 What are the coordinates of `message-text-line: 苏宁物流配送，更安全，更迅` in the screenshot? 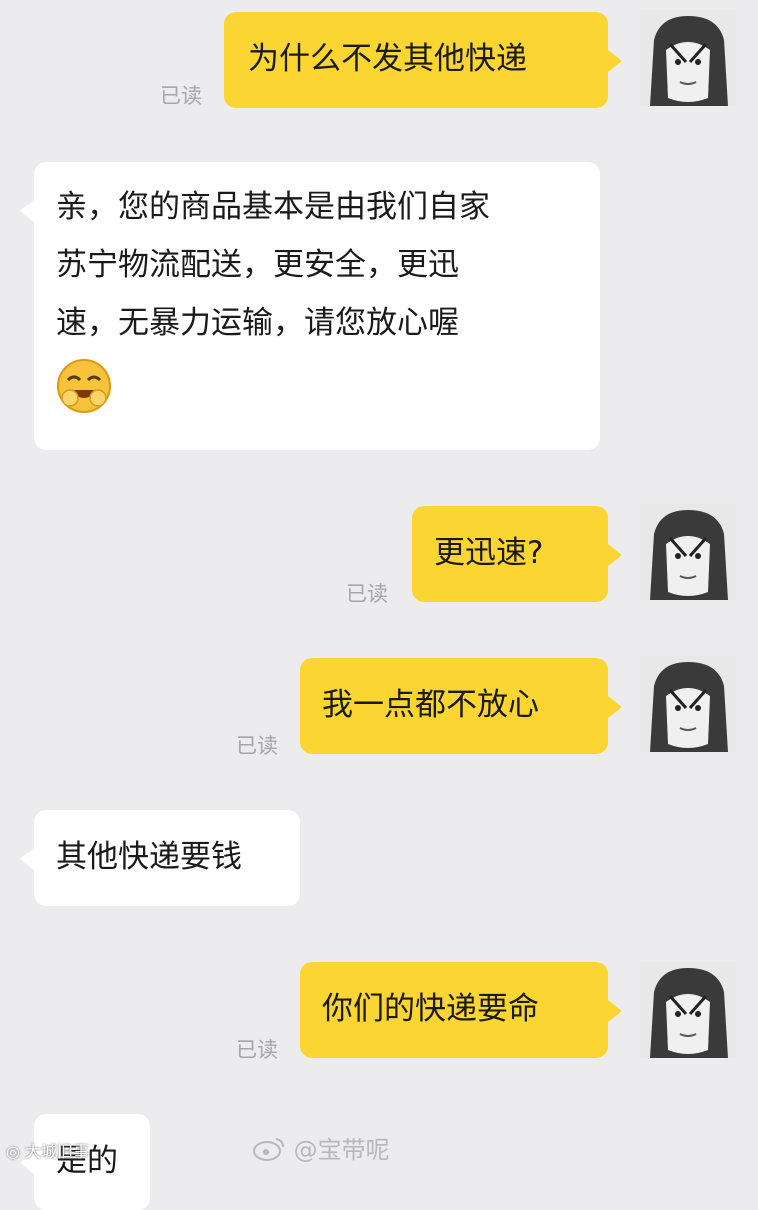 It's located at (257, 265).